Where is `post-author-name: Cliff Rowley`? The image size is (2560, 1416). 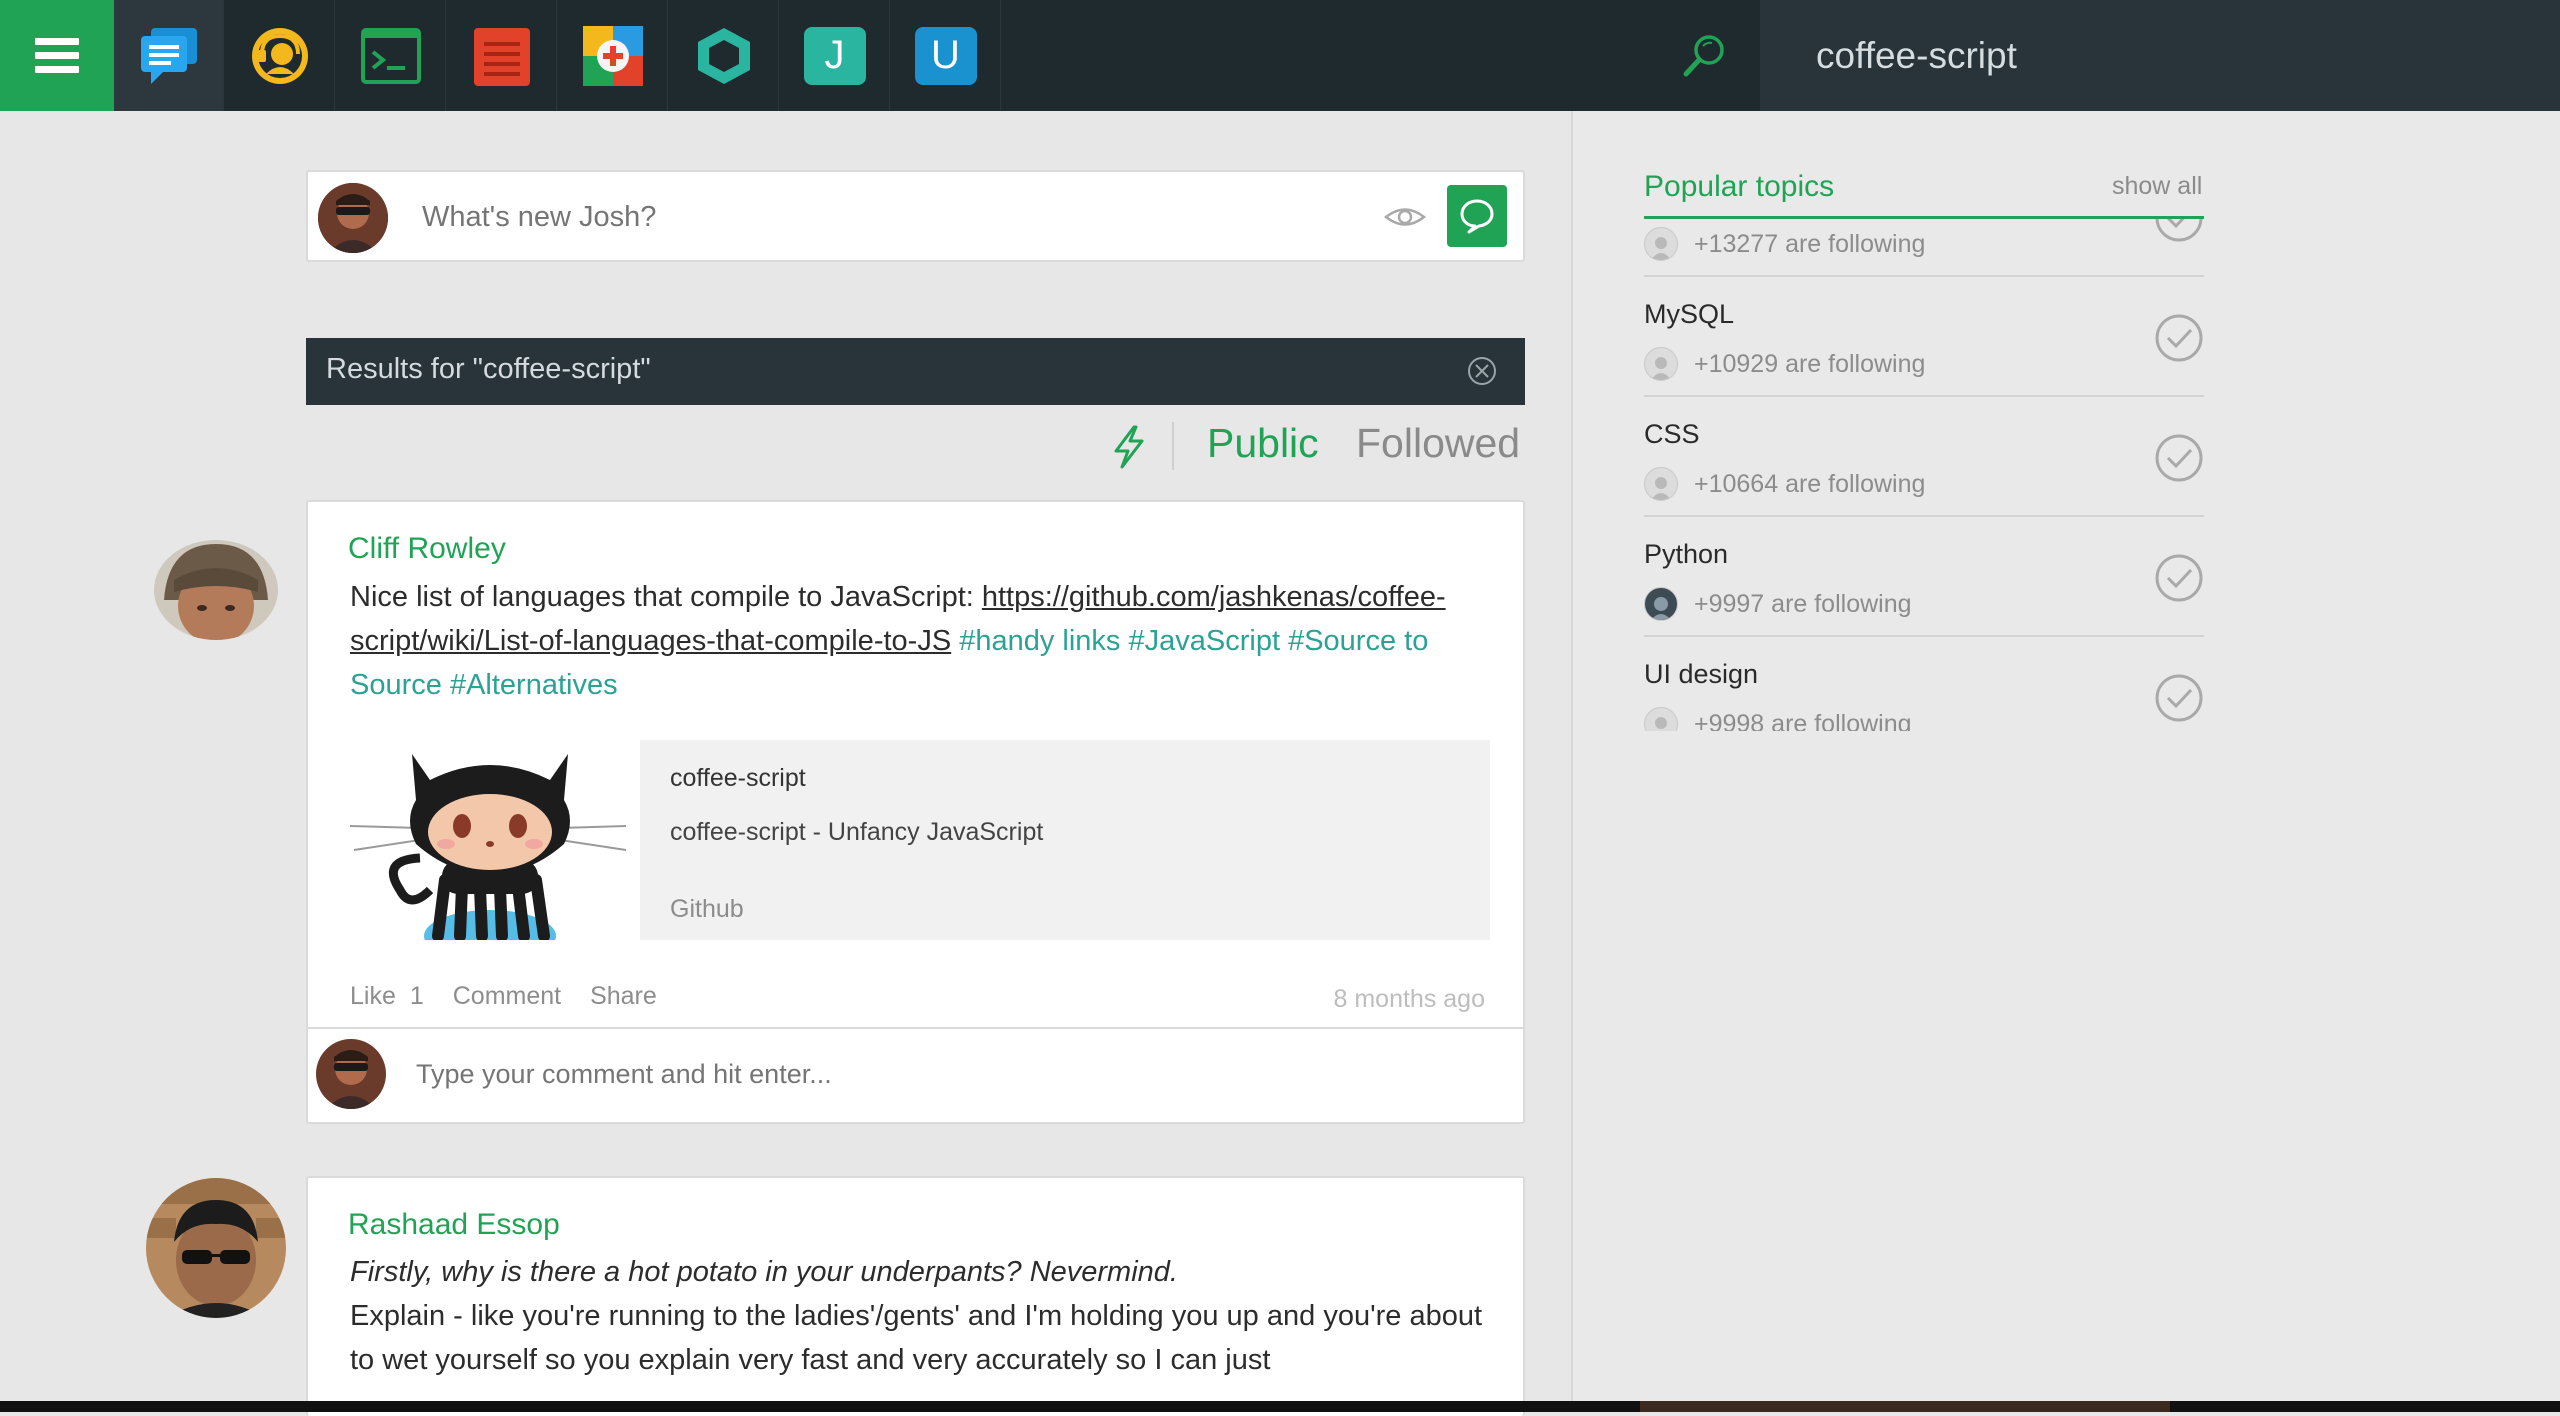
post-author-name: Cliff Rowley is located at coordinates (427, 549).